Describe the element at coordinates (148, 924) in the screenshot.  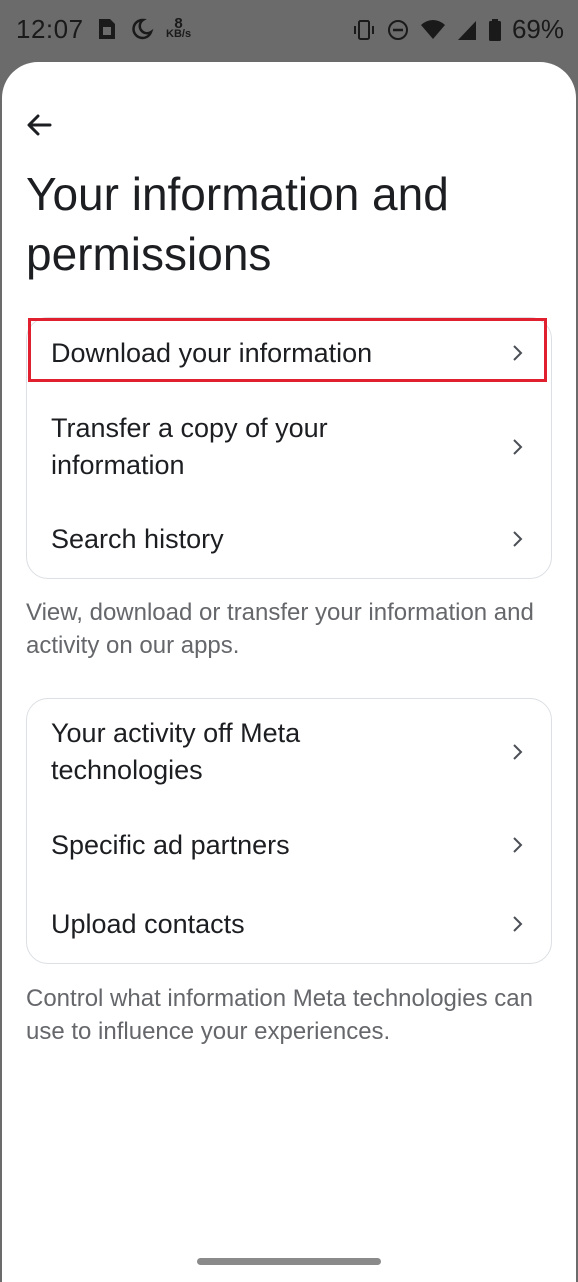
I see `list-item-label: Upload contacts` at that location.